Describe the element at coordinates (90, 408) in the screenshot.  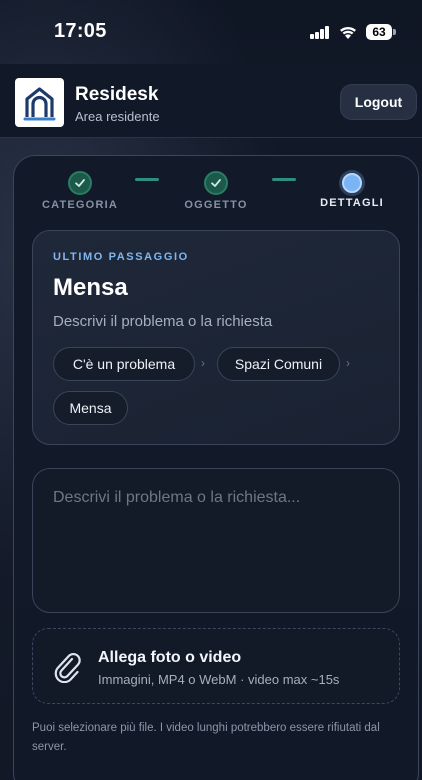
I see `breadcrumb-chip-item: Mensa` at that location.